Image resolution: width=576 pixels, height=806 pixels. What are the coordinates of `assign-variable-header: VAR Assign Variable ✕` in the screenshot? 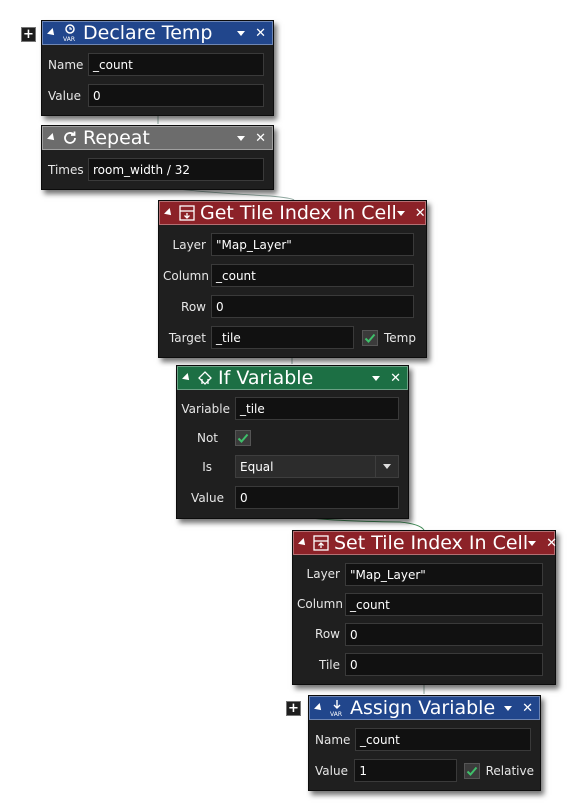 It's located at (424, 708).